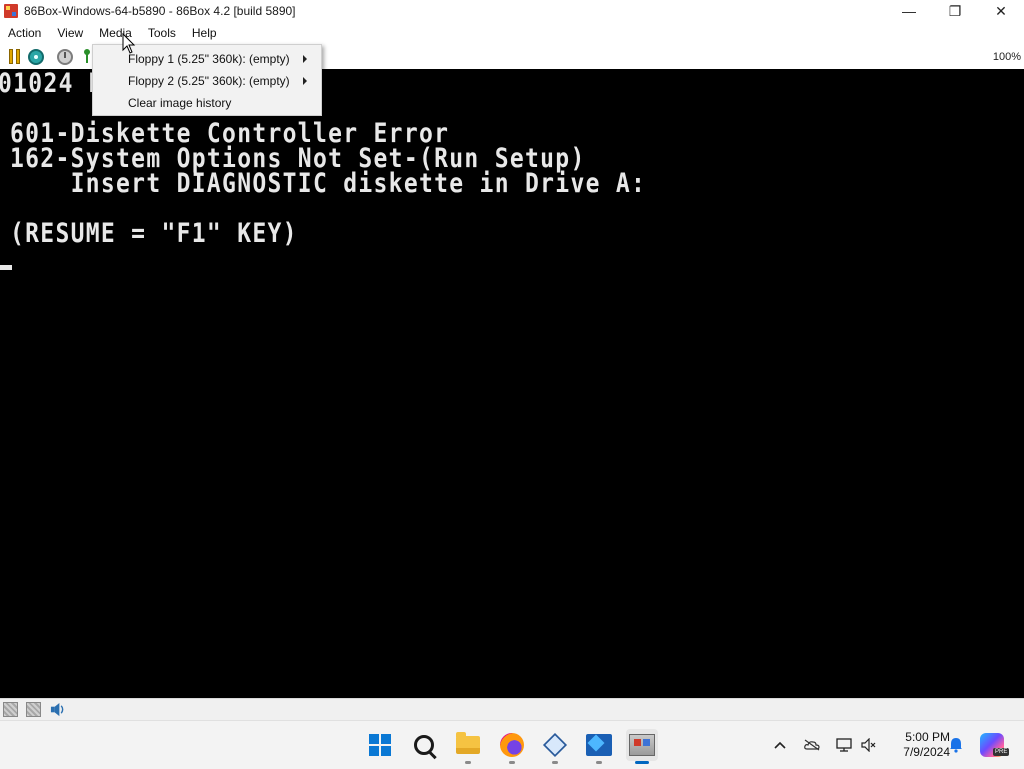  Describe the element at coordinates (512, 33) in the screenshot. I see `menu-bar: Action View Media Tools Help` at that location.